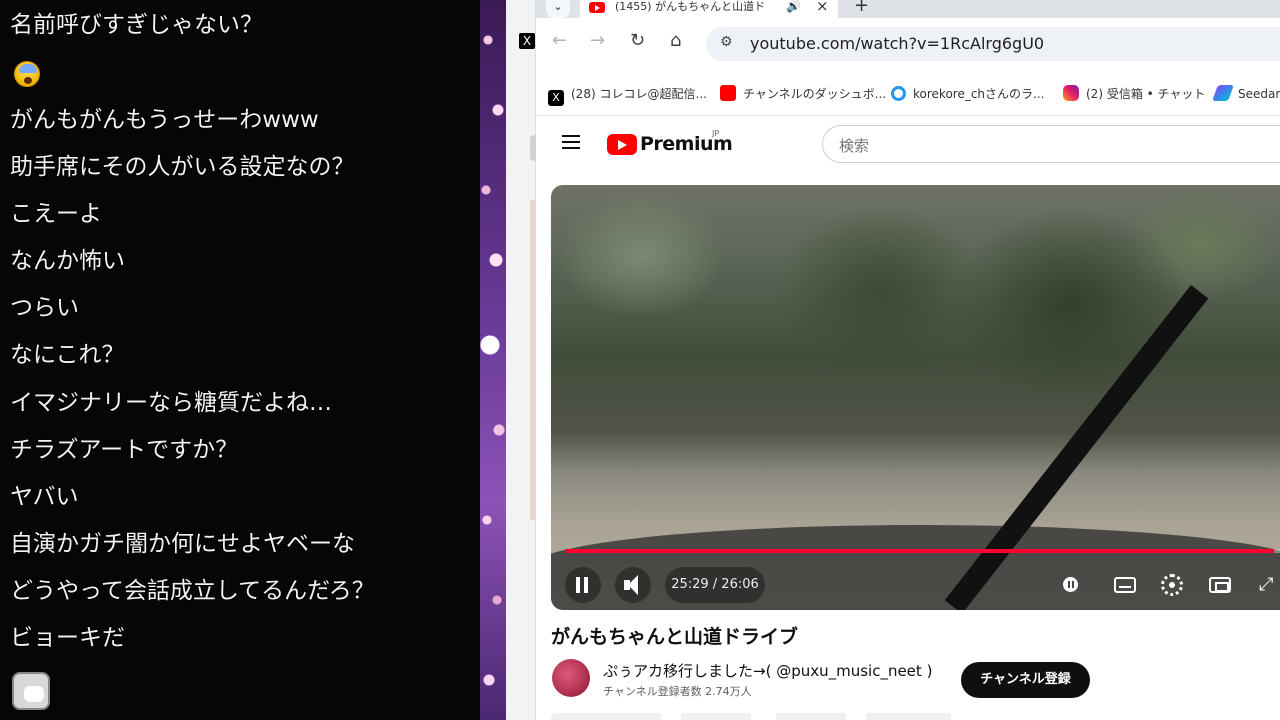  I want to click on chat-message: 名前呼びすぎじゃない？, so click(136, 25).